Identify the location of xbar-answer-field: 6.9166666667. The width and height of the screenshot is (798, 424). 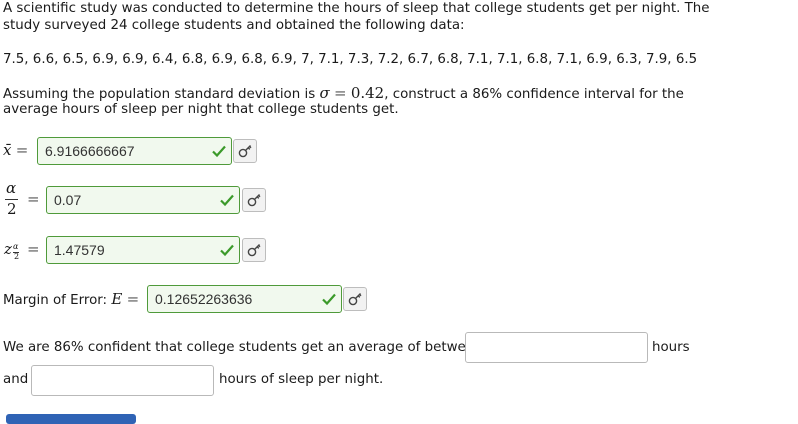
(134, 151).